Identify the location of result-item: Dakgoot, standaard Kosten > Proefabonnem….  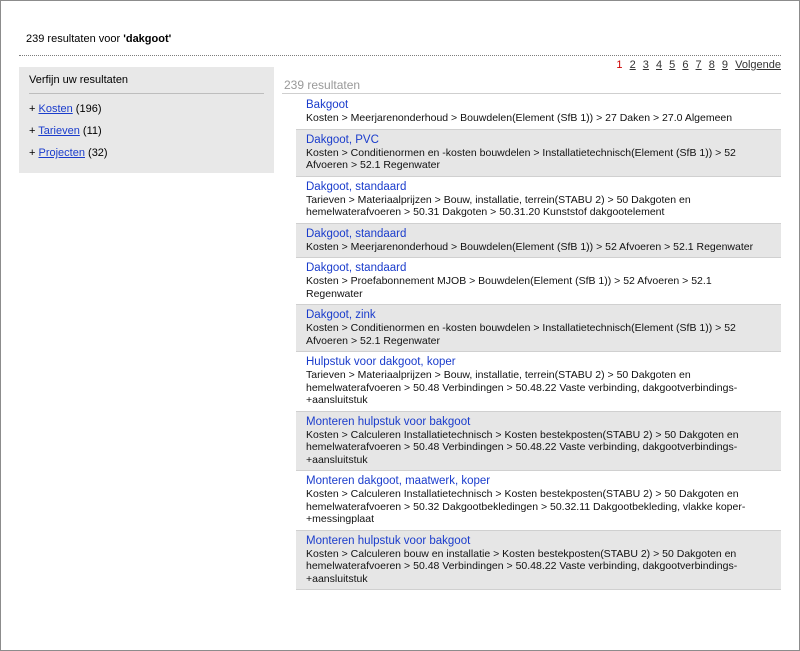
(538, 281).